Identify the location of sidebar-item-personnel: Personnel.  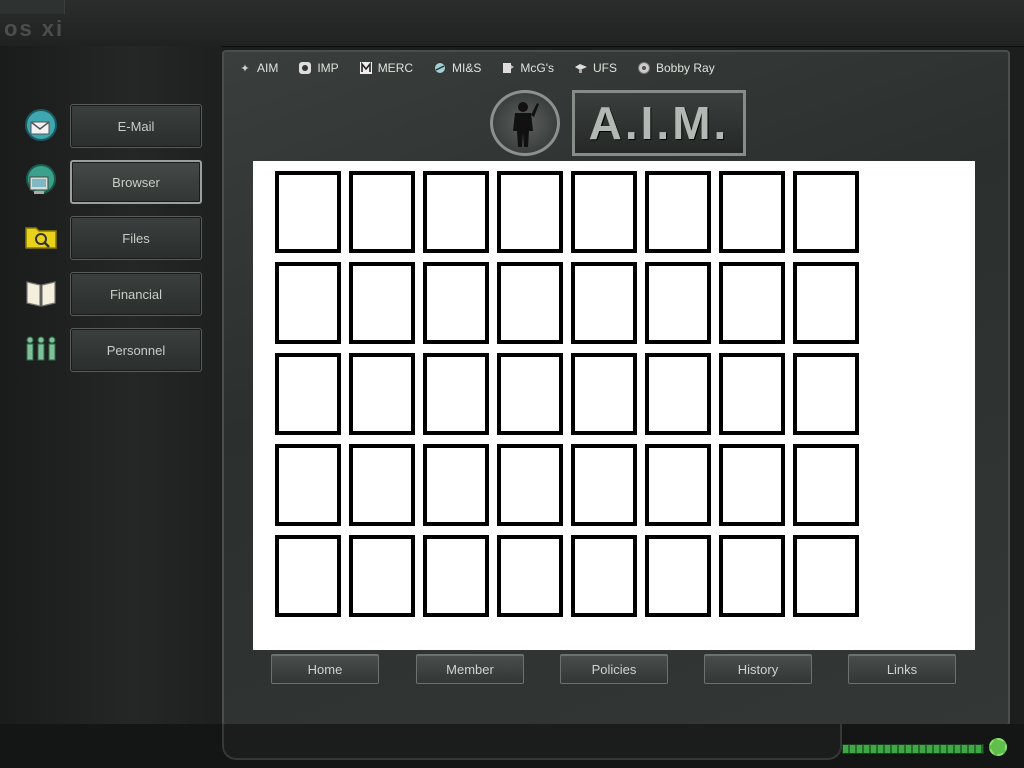
(117, 350).